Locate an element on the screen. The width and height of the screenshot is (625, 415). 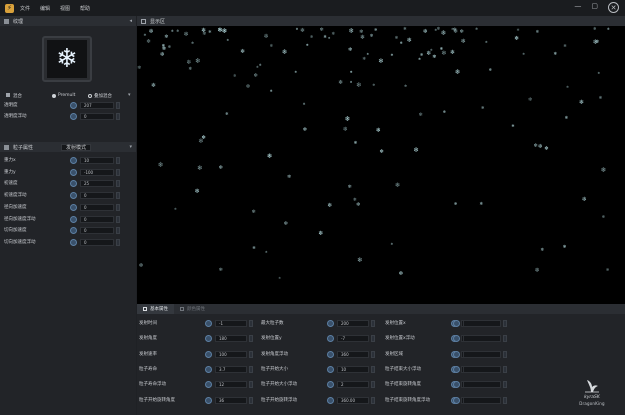
menu-edit: 编辑 is located at coordinates (45, 8).